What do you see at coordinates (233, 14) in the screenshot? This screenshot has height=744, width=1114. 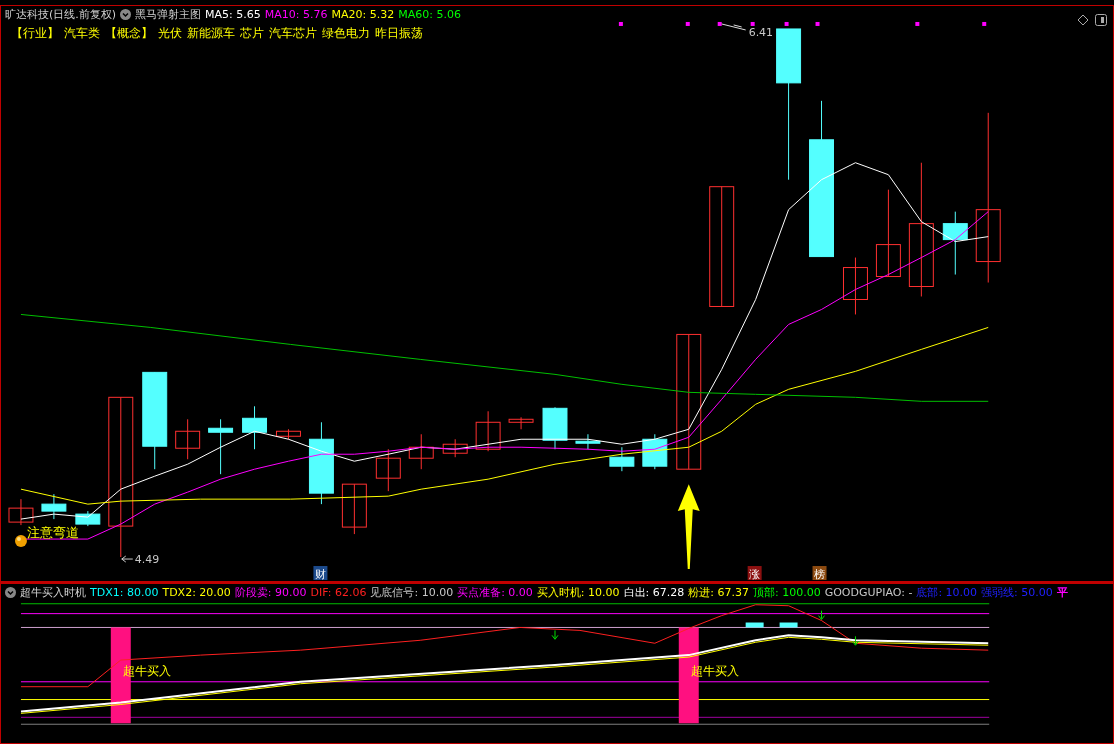 I see `moving-average-value: MA5: 5.65` at bounding box center [233, 14].